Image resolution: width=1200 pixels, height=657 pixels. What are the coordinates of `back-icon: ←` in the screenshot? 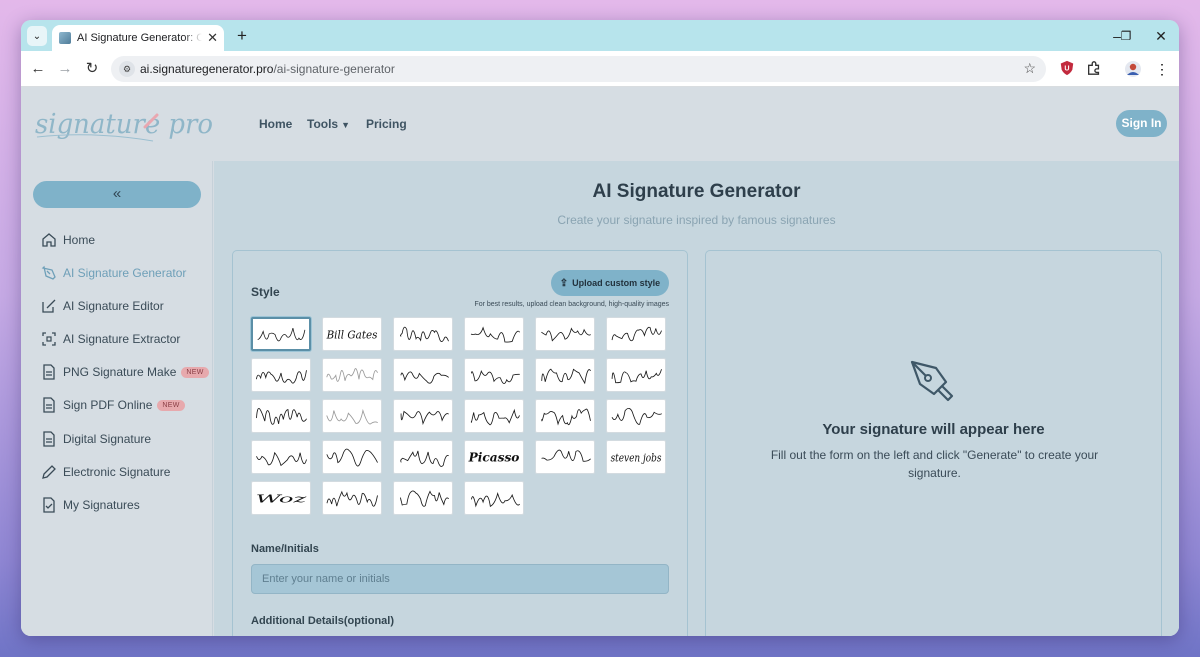 It's located at (38, 69).